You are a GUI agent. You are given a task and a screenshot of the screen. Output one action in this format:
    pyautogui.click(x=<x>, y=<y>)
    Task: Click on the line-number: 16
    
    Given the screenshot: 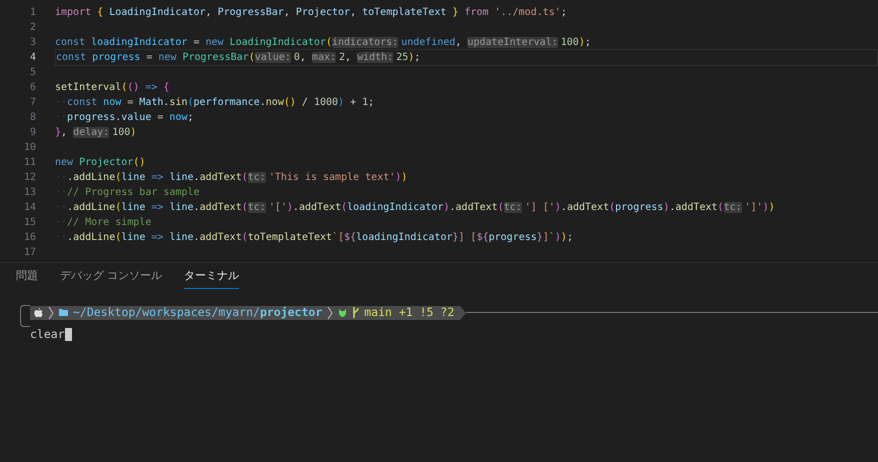 What is the action you would take?
    pyautogui.click(x=29, y=238)
    